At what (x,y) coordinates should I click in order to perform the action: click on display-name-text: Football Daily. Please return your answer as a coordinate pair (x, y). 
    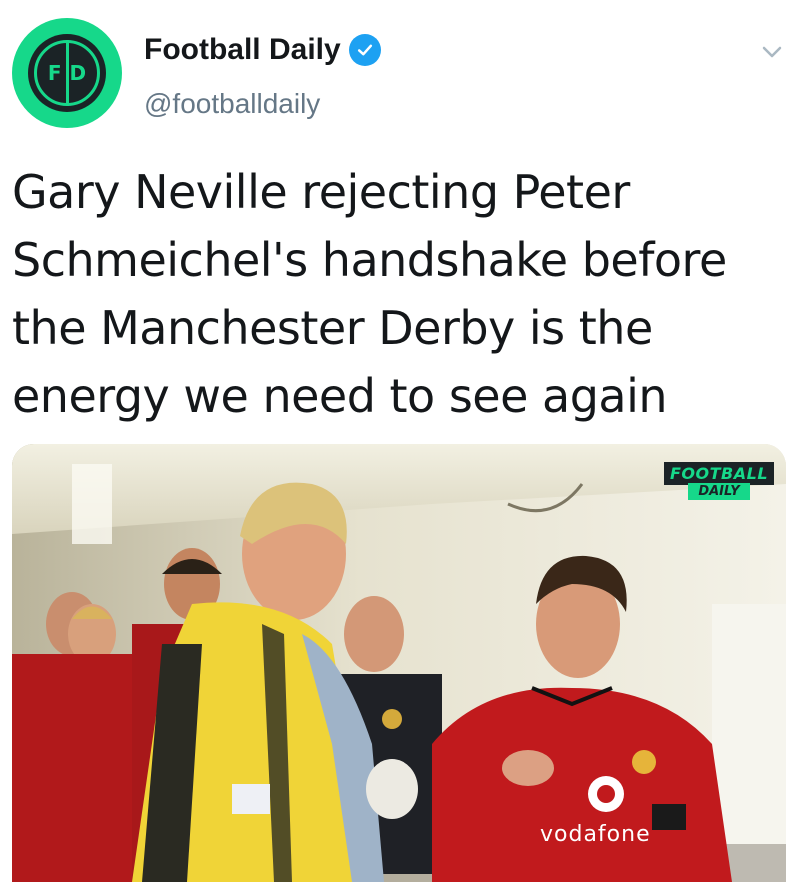
    Looking at the image, I should click on (242, 50).